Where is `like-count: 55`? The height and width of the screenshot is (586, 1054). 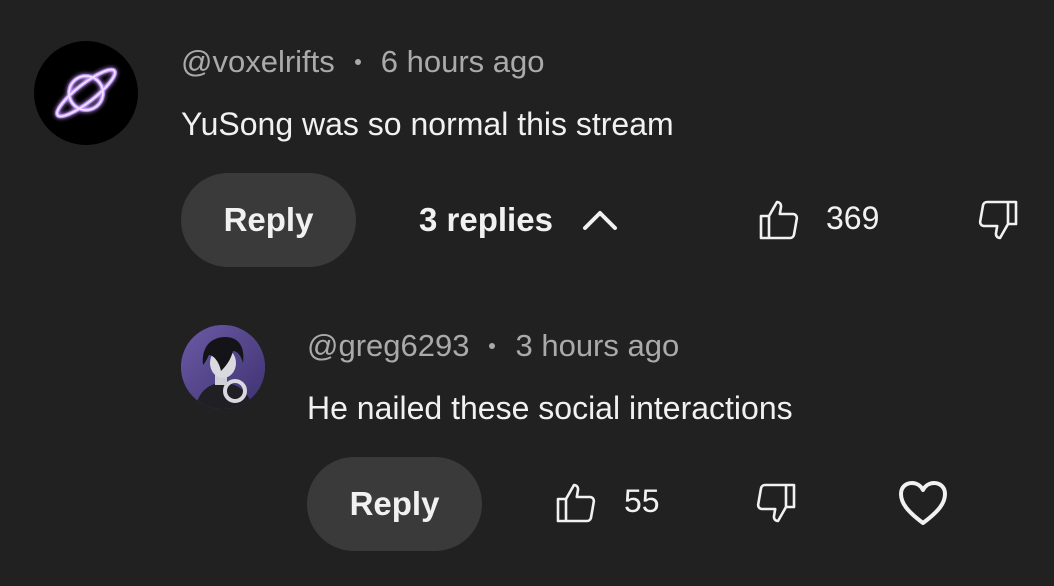
like-count: 55 is located at coordinates (642, 501).